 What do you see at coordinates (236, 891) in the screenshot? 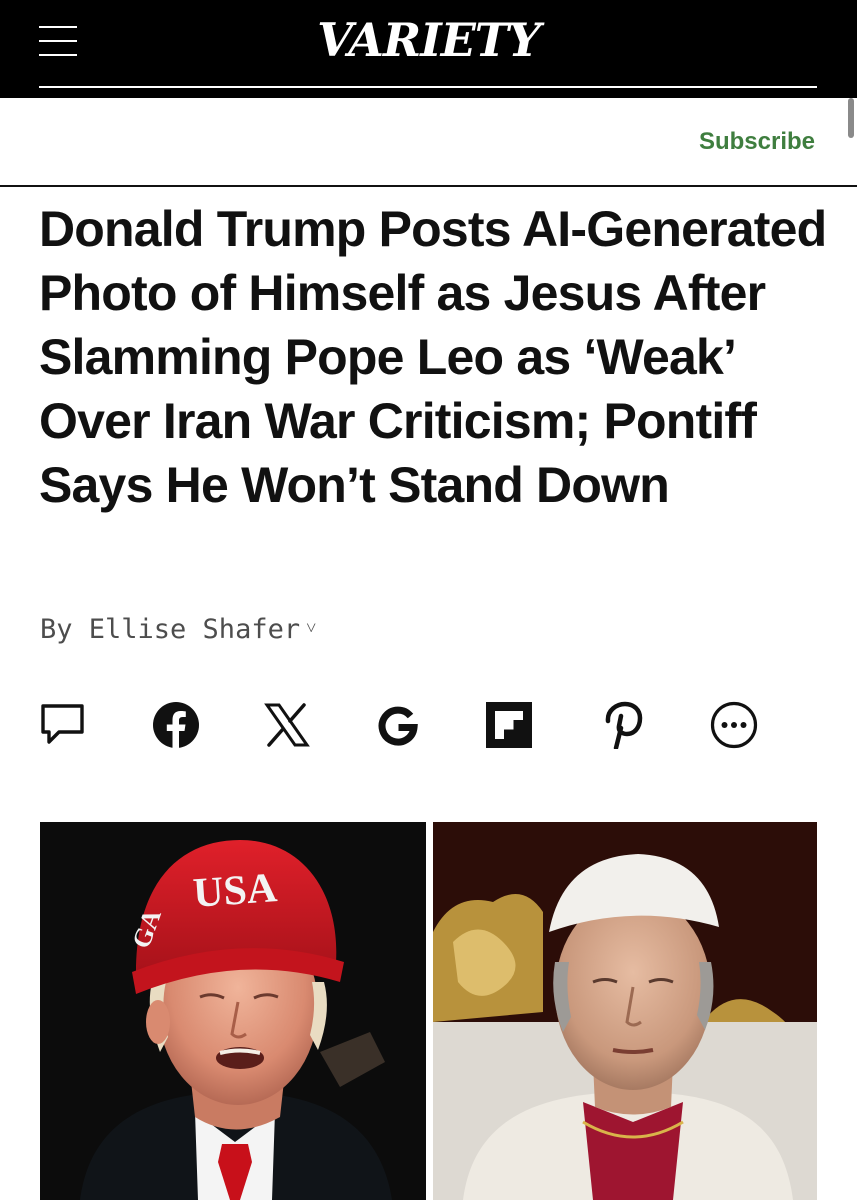
I see `cap-text: USA` at bounding box center [236, 891].